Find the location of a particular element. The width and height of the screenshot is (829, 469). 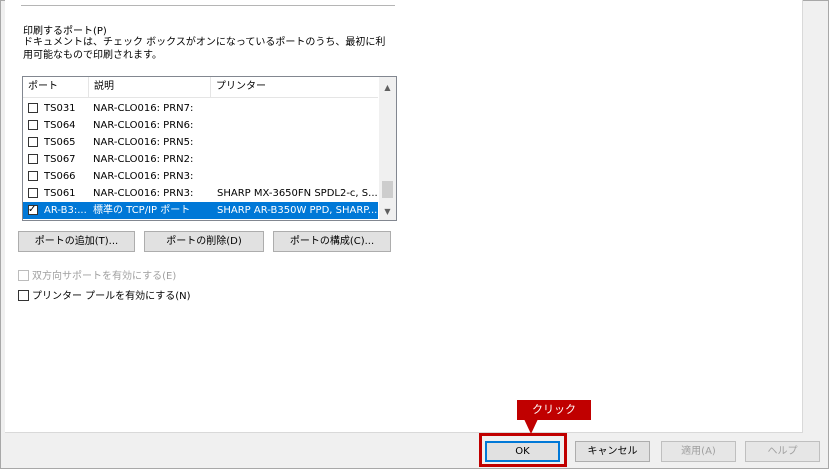

column-header-port: ポート is located at coordinates (56, 87).